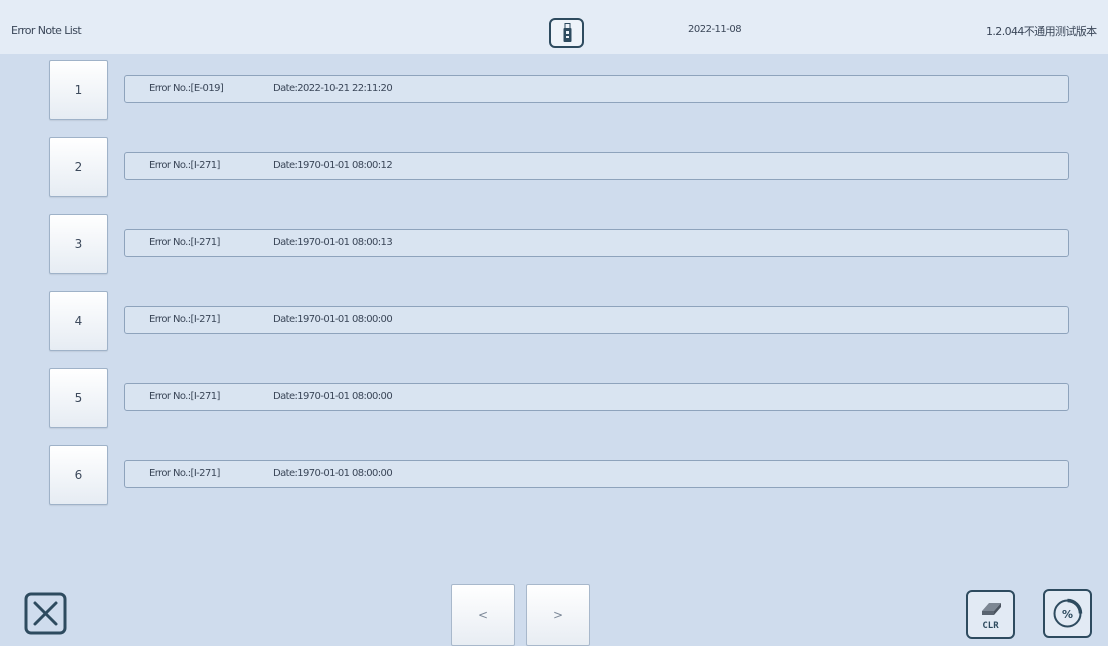 This screenshot has width=1108, height=646. What do you see at coordinates (558, 615) in the screenshot?
I see `next-page-button: >` at bounding box center [558, 615].